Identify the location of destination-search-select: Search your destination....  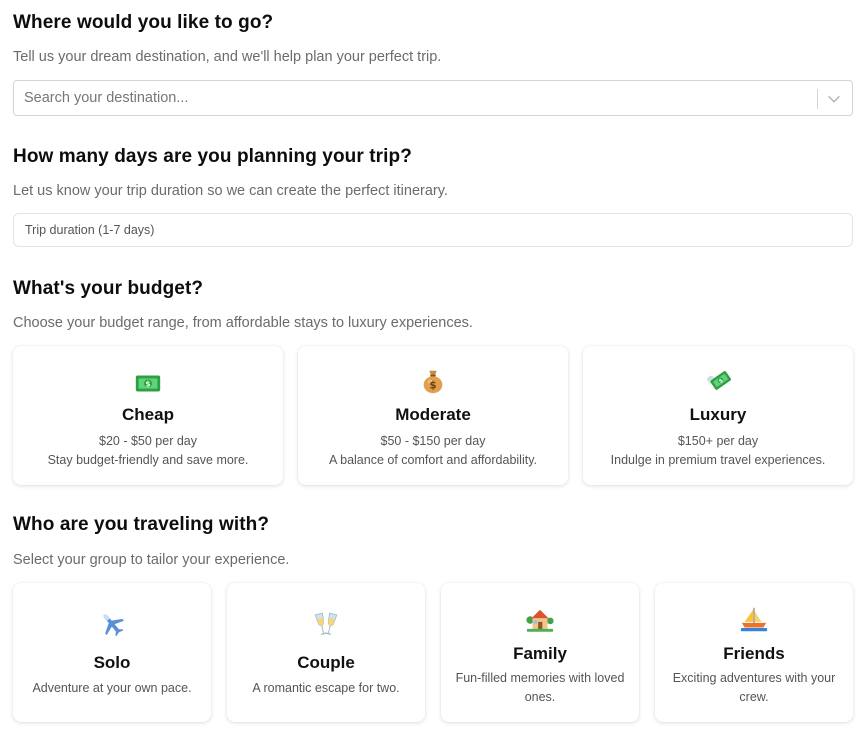
(433, 98).